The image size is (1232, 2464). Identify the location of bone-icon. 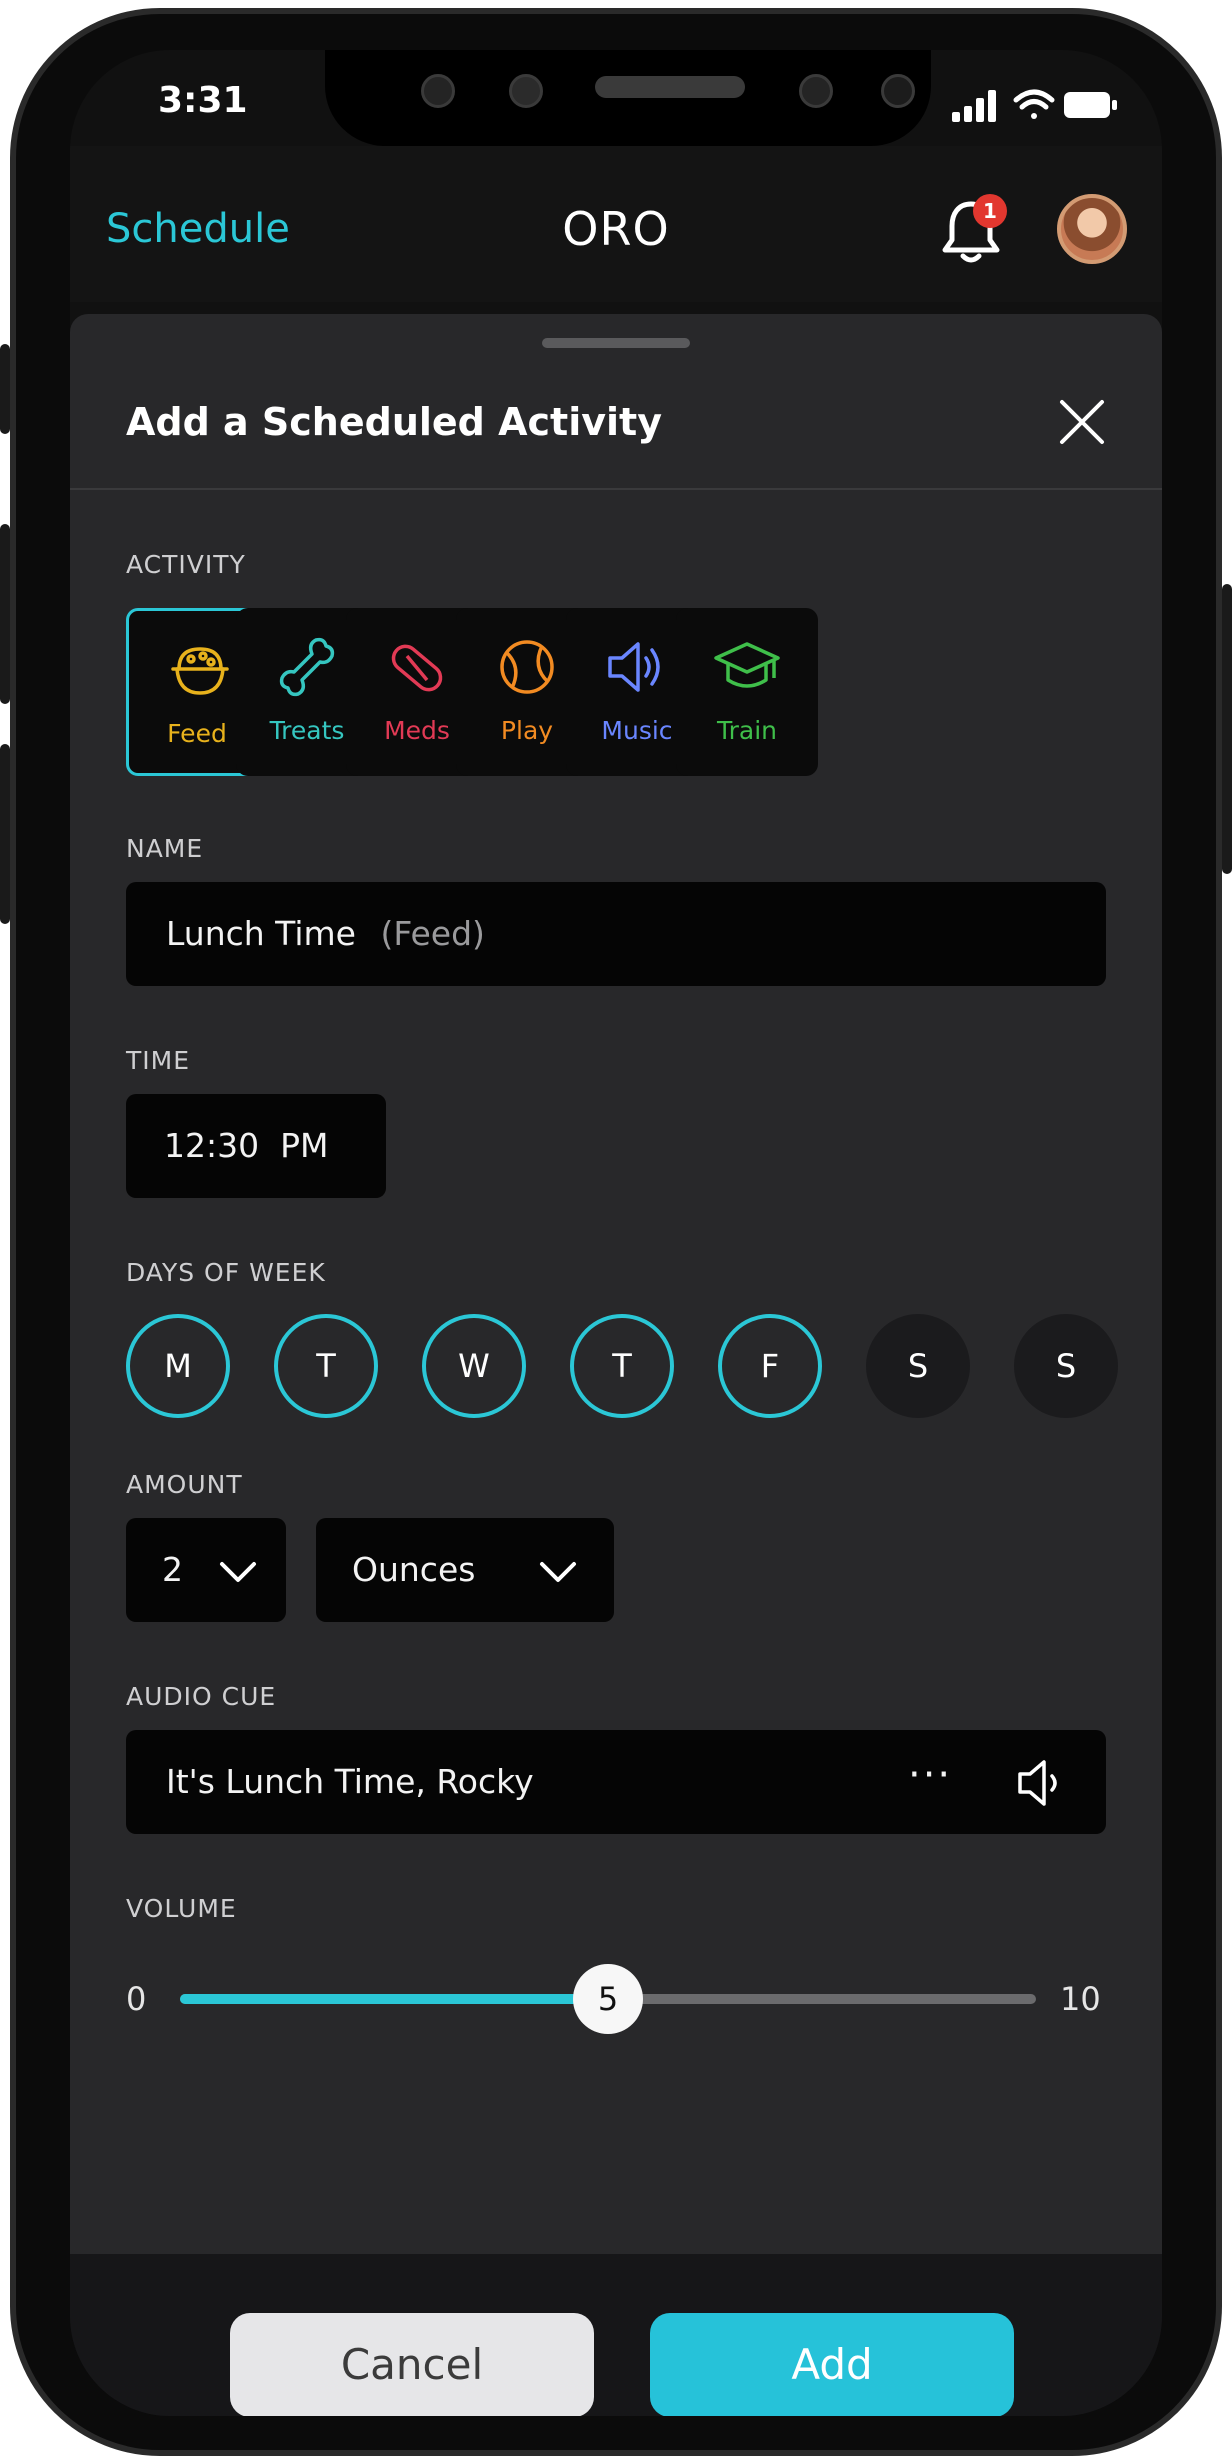
(307, 667).